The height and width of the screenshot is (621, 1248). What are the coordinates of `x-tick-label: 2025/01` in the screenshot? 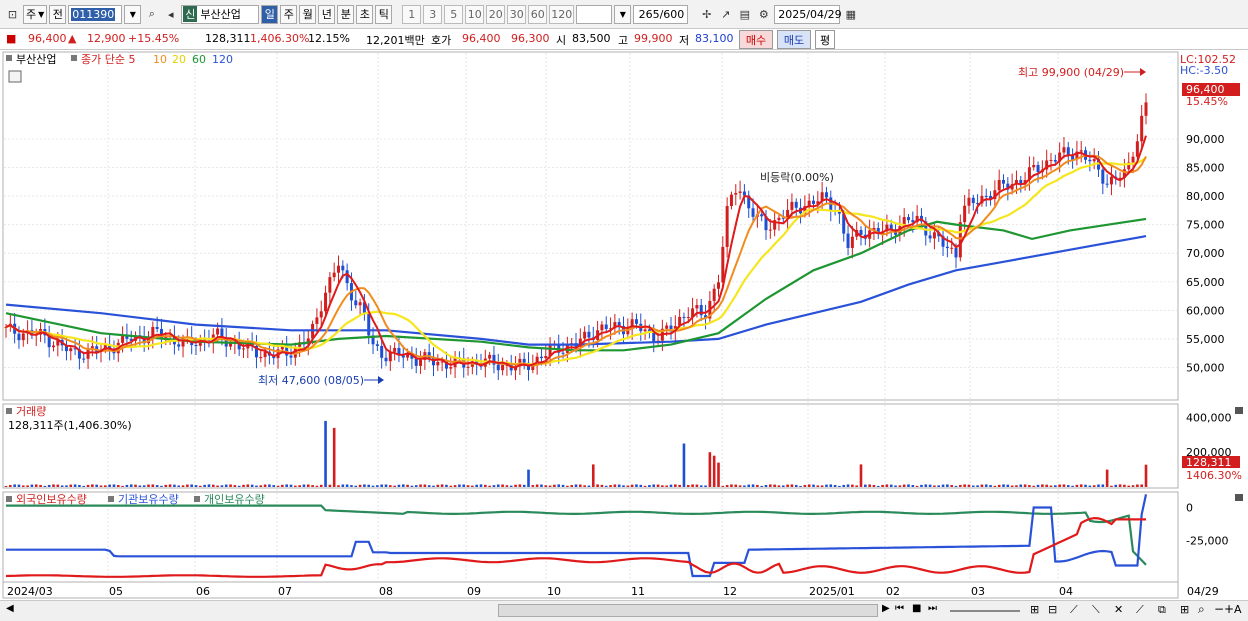 It's located at (832, 591).